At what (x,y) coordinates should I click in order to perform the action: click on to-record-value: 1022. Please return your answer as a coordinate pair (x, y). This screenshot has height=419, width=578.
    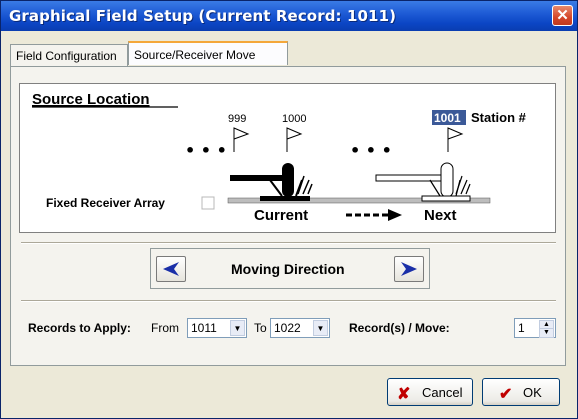
    Looking at the image, I should click on (287, 328).